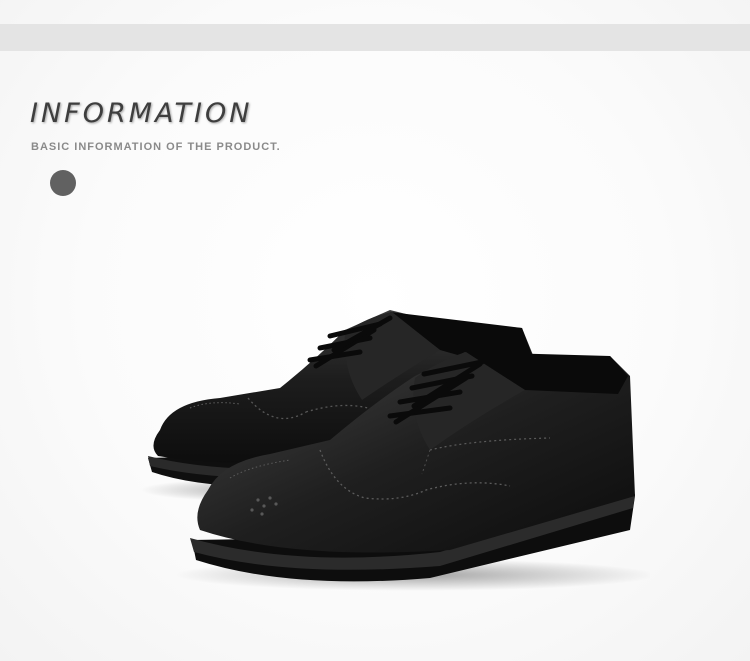 The height and width of the screenshot is (661, 750). I want to click on bullet-dot, so click(63, 183).